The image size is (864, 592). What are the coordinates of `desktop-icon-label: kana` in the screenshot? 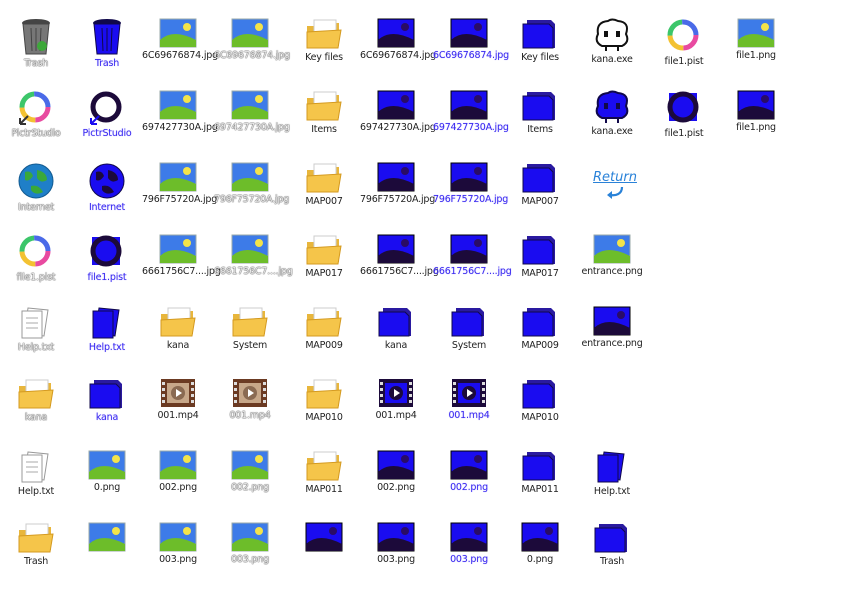 It's located at (396, 345).